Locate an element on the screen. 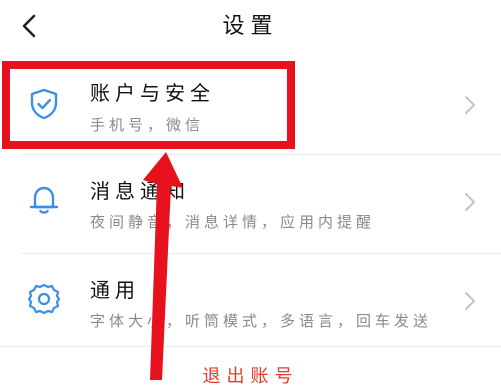  settings-item-label: 消息通知 is located at coordinates (140, 191).